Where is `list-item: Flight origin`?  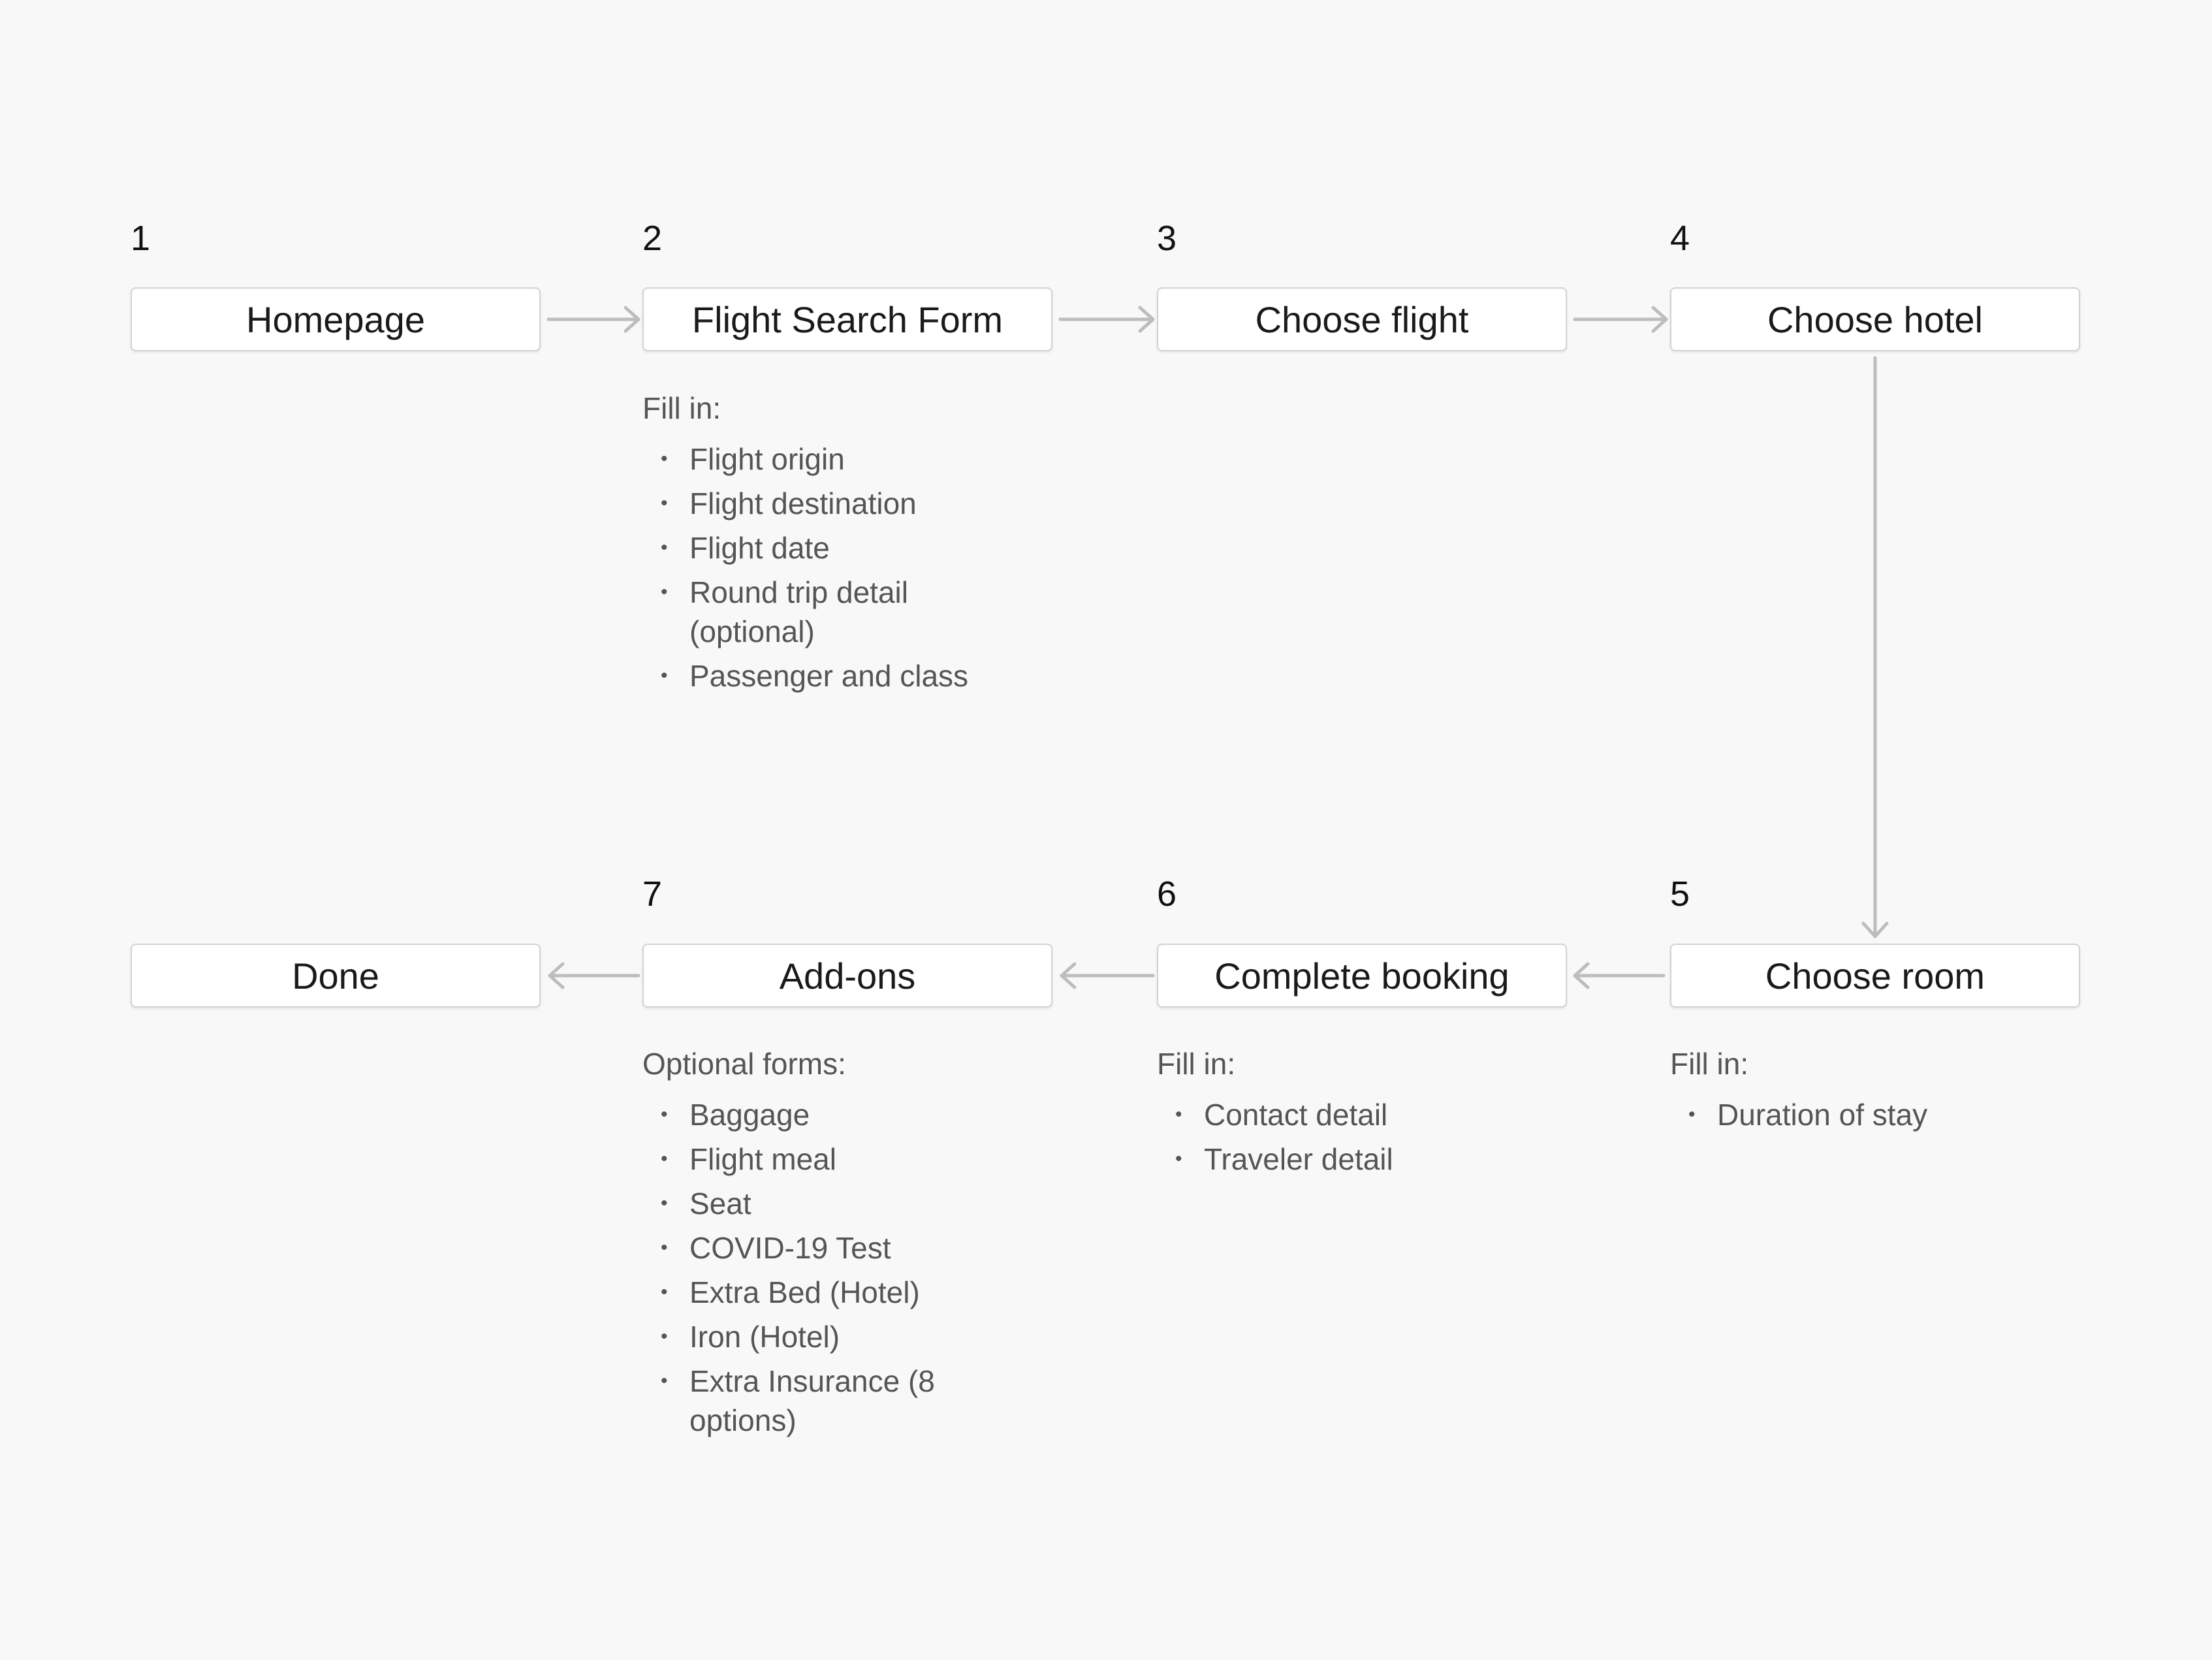 list-item: Flight origin is located at coordinates (851, 459).